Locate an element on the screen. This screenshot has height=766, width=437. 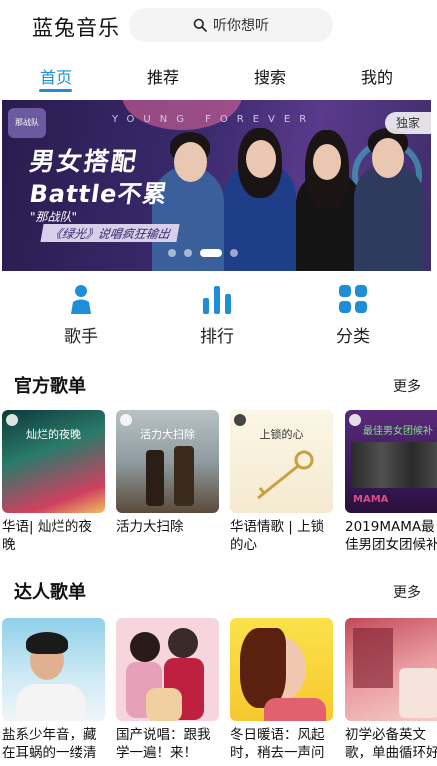
talent-more-link: 更多 is located at coordinates (407, 592).